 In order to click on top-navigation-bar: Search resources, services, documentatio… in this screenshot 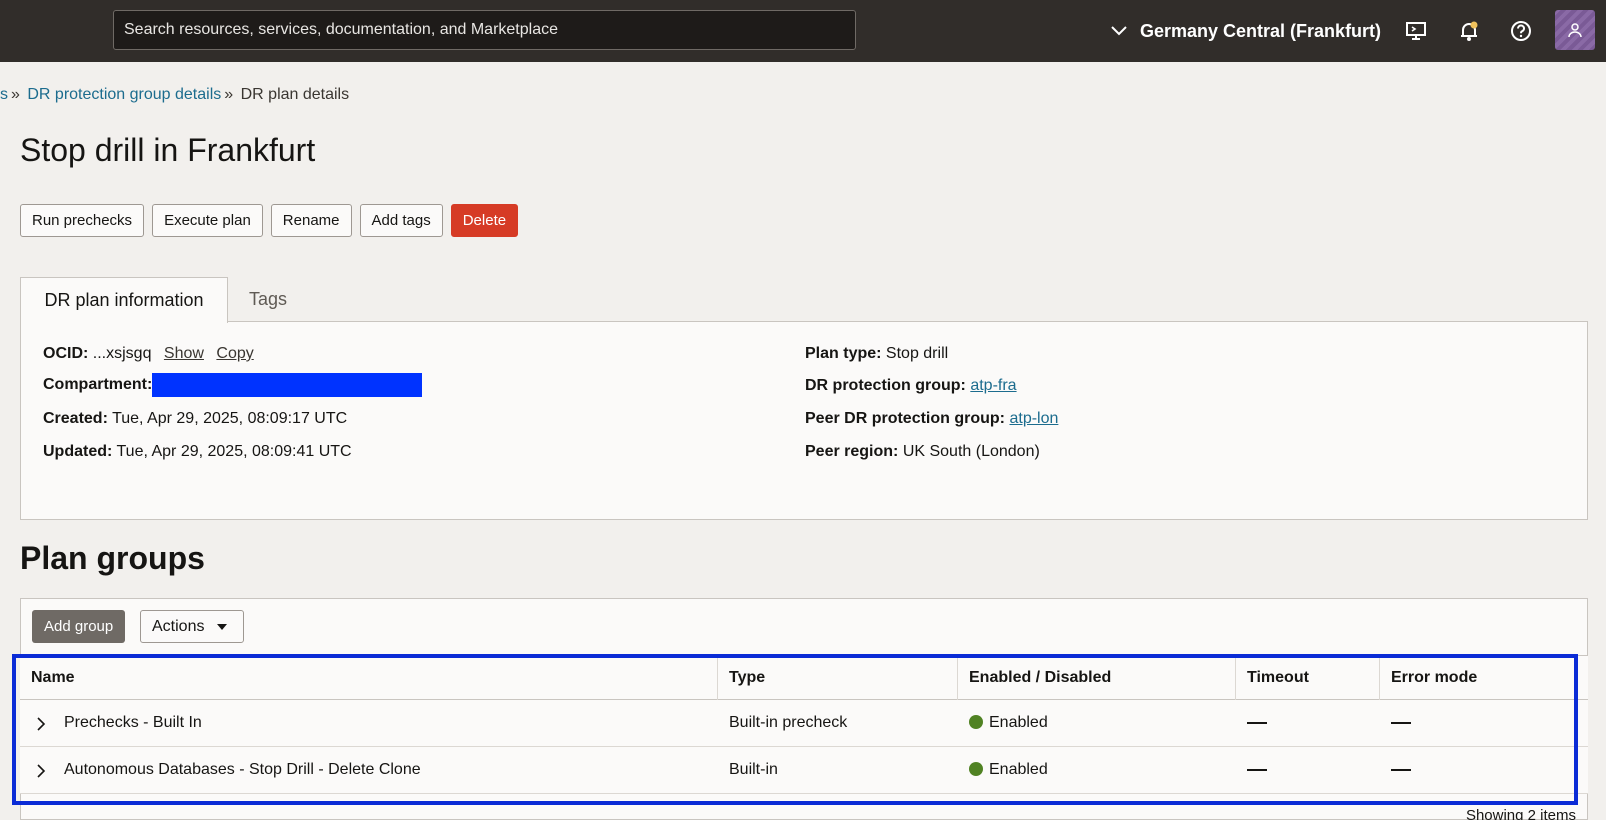, I will do `click(803, 31)`.